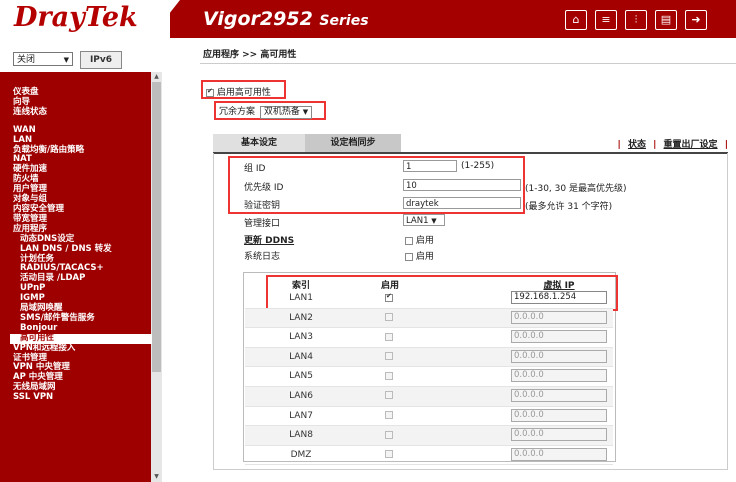 Image resolution: width=736 pixels, height=482 pixels. What do you see at coordinates (156, 77) in the screenshot?
I see `scroll-up-icon: ▲` at bounding box center [156, 77].